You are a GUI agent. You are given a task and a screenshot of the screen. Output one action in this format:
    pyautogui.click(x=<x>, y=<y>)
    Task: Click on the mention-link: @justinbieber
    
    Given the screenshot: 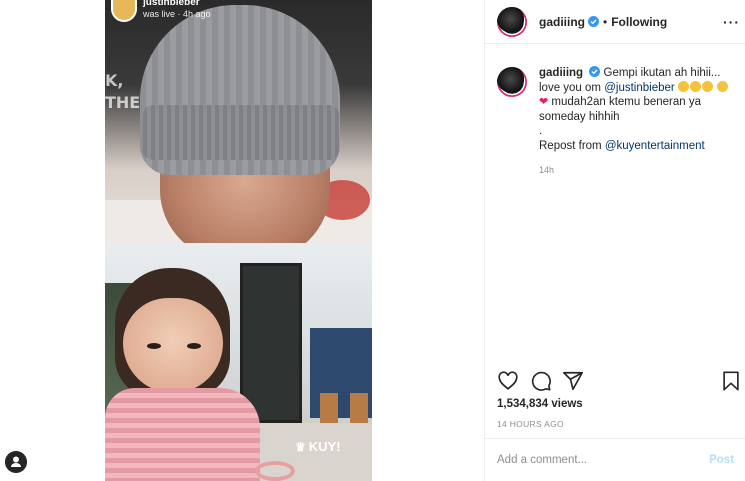 What is the action you would take?
    pyautogui.click(x=639, y=88)
    